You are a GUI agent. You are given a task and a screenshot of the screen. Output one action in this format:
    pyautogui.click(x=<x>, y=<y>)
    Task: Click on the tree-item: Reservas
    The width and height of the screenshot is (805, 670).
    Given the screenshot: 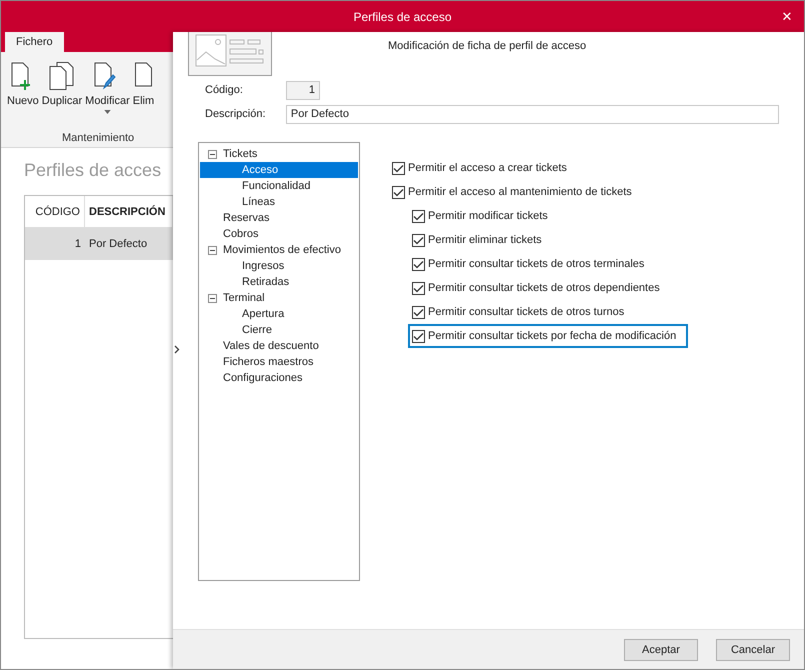 What is the action you would take?
    pyautogui.click(x=279, y=218)
    